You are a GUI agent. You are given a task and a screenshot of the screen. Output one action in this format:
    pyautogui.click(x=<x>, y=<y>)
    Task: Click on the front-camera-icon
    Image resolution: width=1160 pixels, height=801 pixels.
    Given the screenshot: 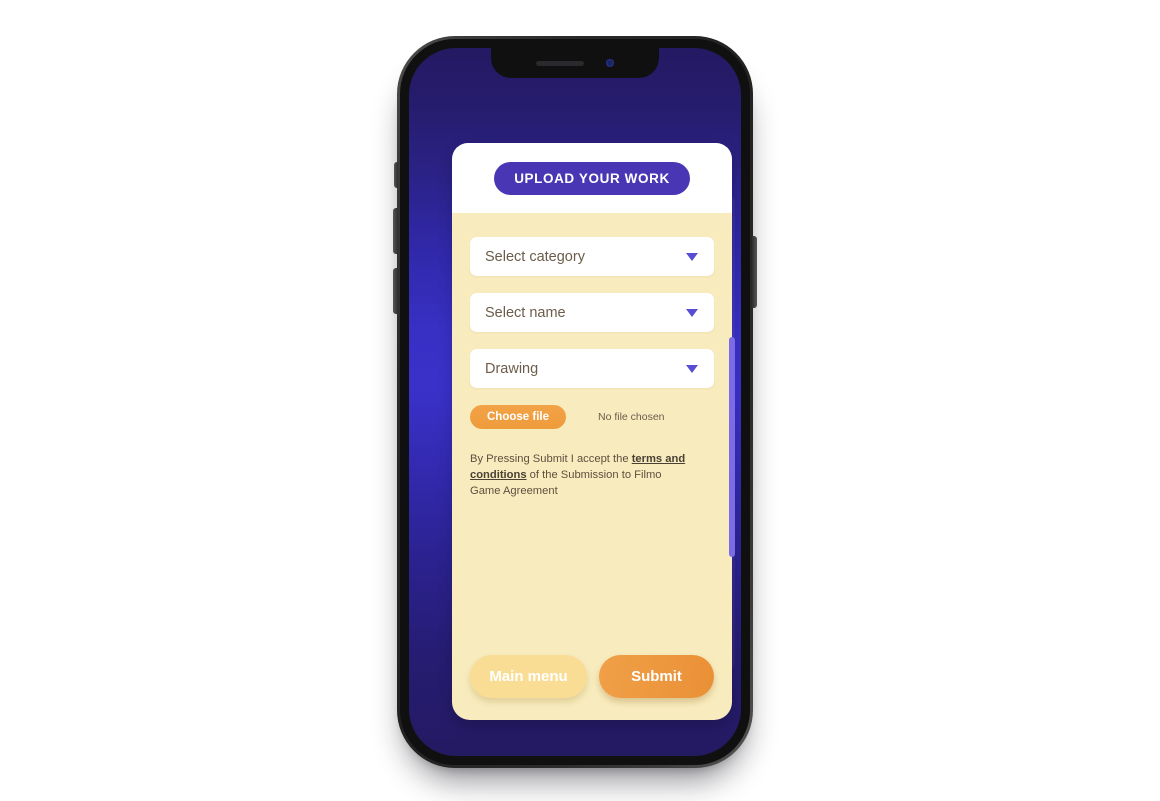 What is the action you would take?
    pyautogui.click(x=610, y=63)
    